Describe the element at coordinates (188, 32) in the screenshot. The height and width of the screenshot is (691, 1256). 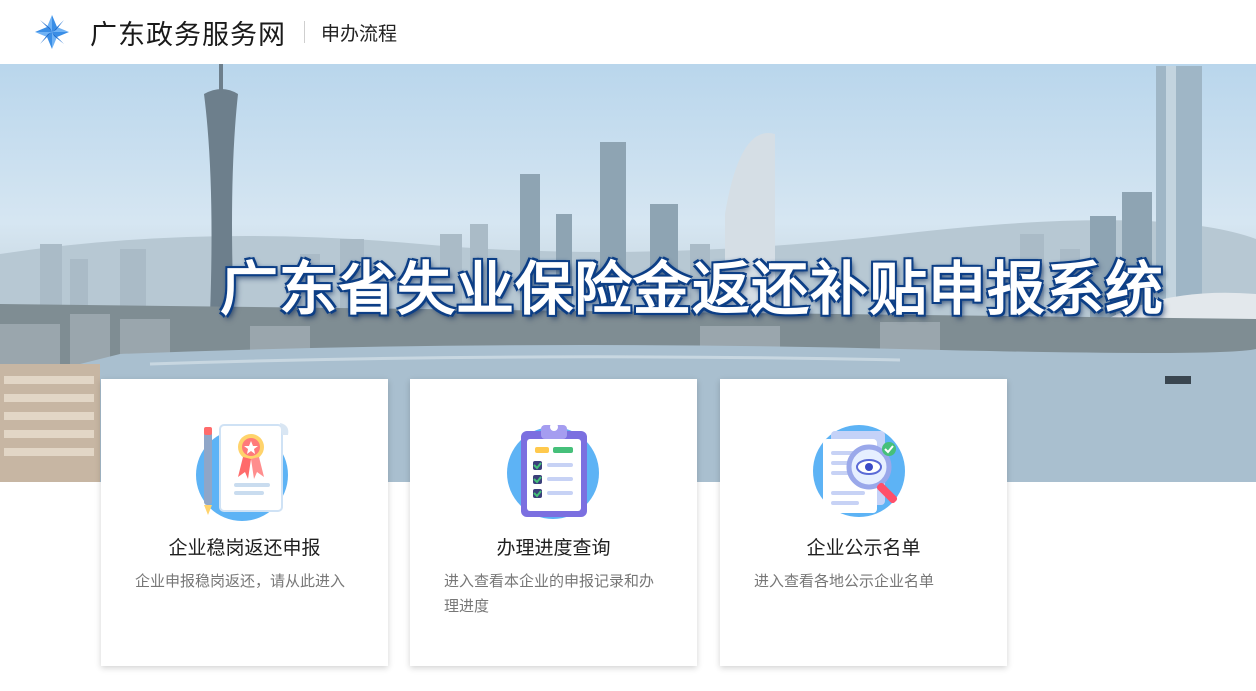
I see `site-title: 广东政务服务网` at that location.